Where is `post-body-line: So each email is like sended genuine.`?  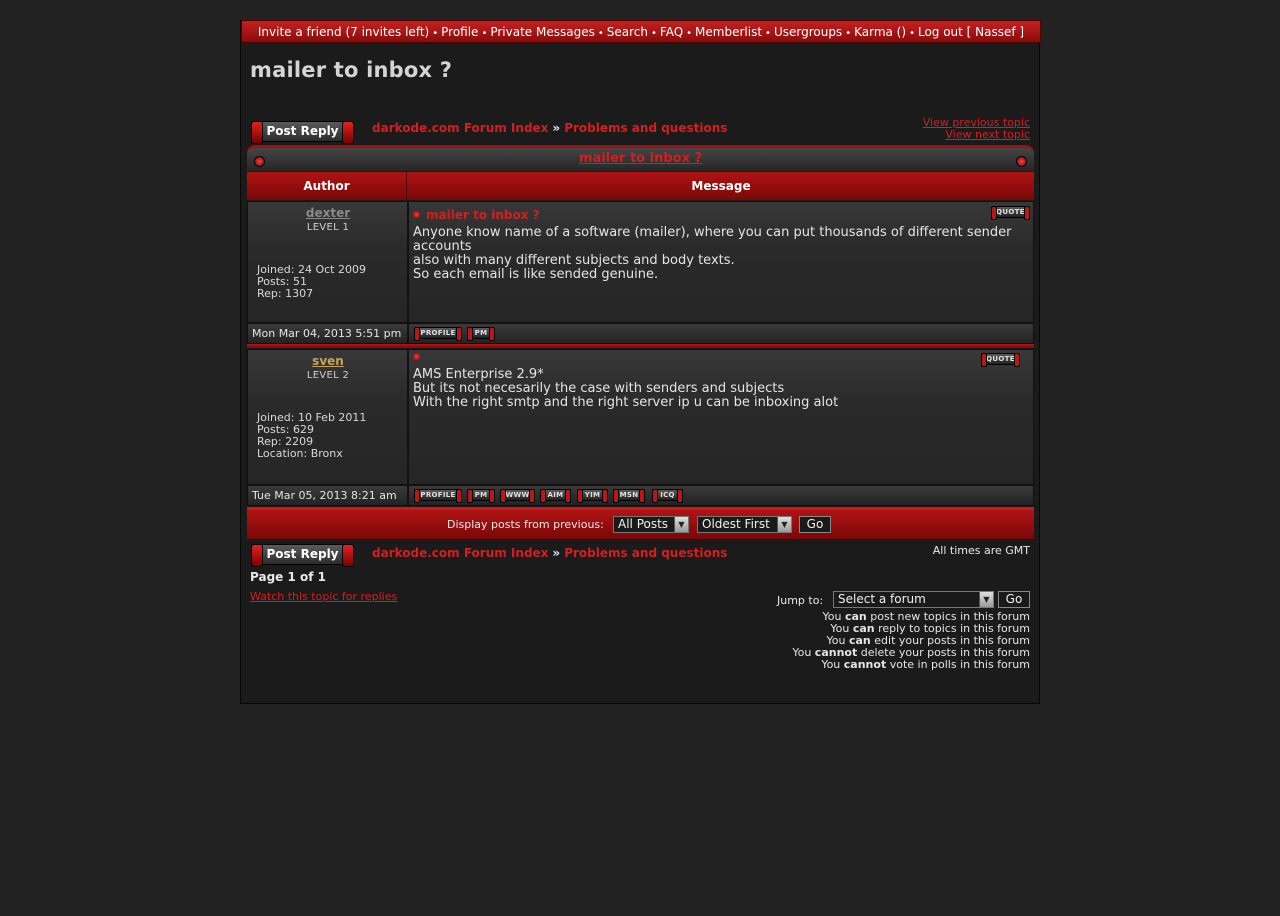 post-body-line: So each email is like sended genuine. is located at coordinates (536, 274).